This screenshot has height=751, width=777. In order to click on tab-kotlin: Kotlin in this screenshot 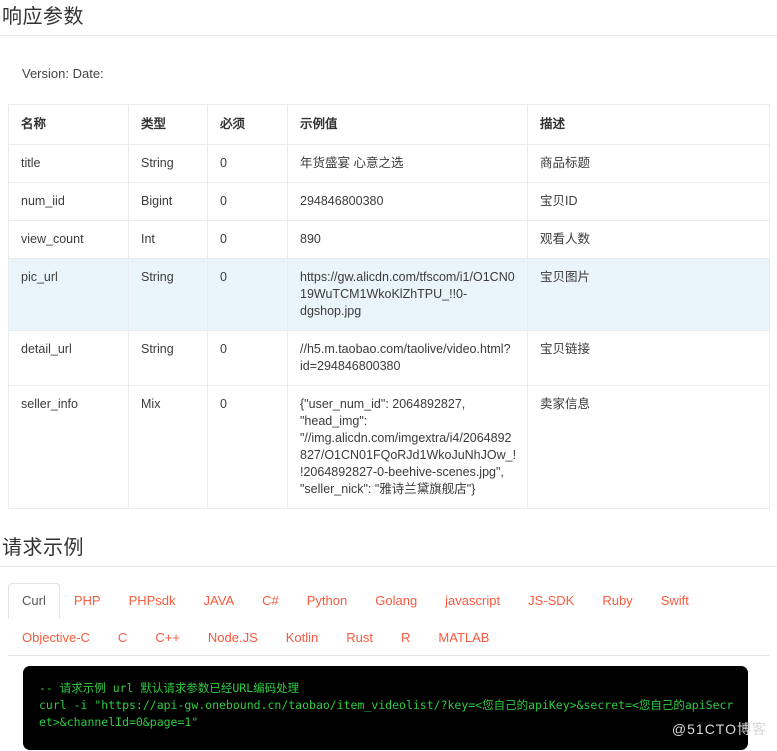, I will do `click(302, 638)`.